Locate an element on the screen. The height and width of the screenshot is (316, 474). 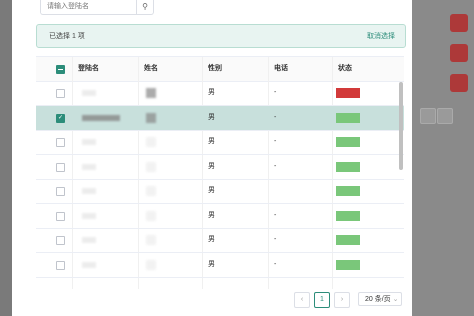
row-checkbox: ✓ is located at coordinates (60, 118).